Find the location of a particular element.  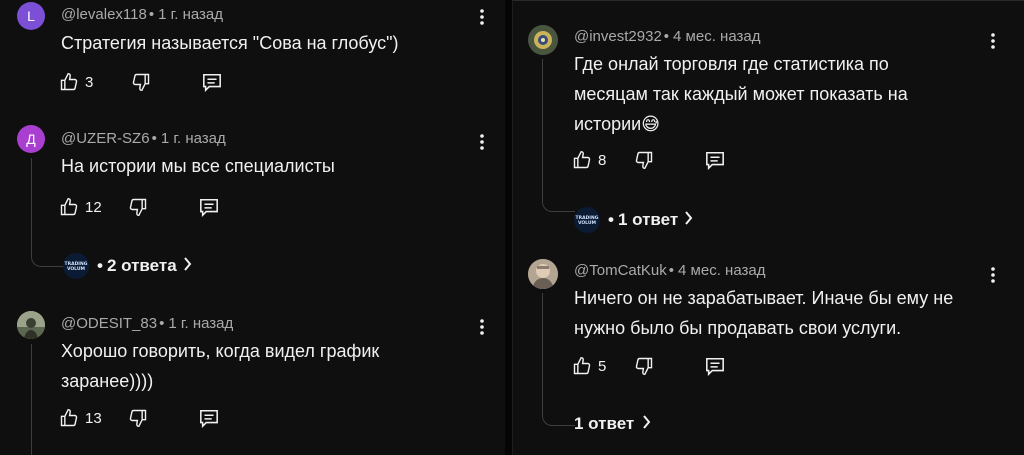

comment-meta: @TomCatKuk • 4 мес. назад is located at coordinates (669, 270).